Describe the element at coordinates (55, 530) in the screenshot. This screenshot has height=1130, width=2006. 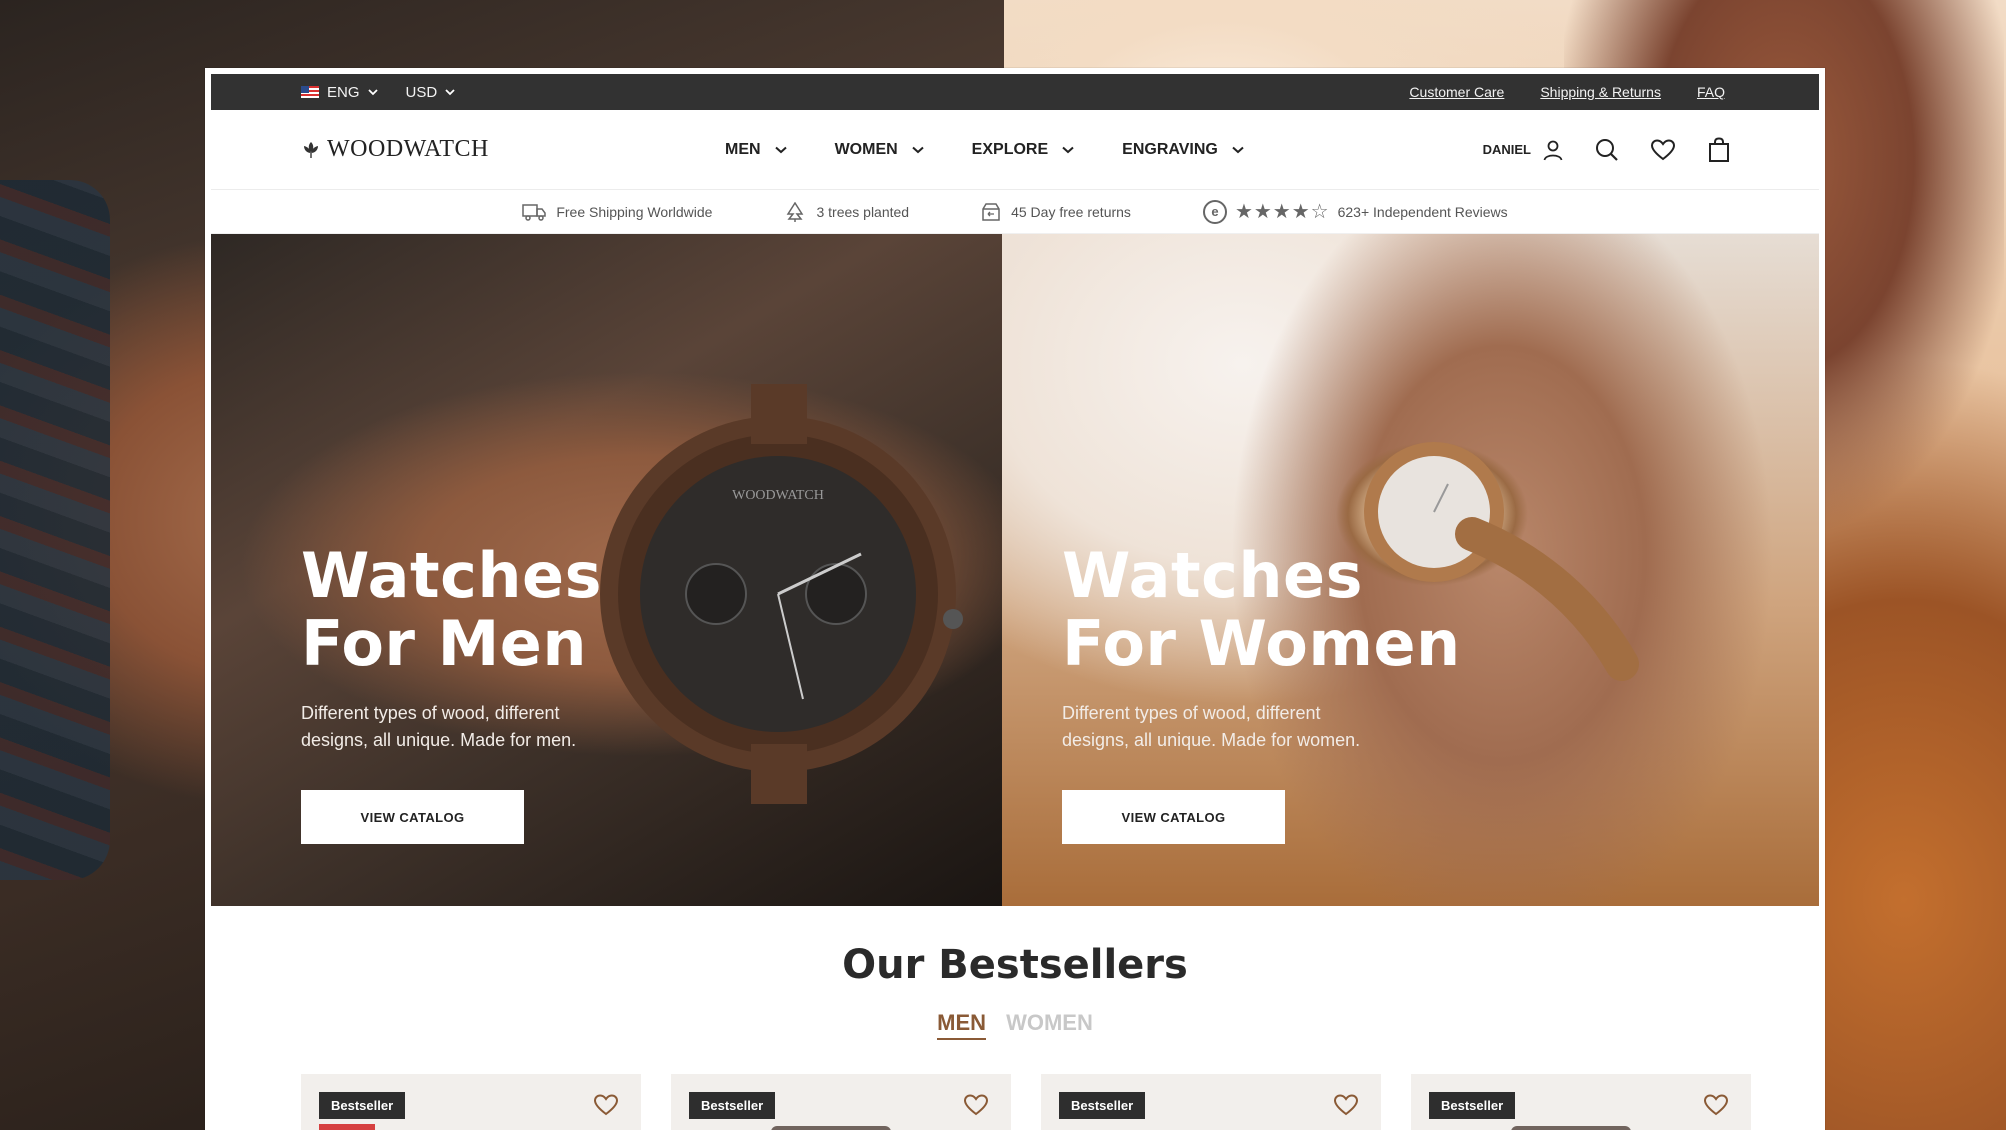
I see `plaid-sleeve-decor` at that location.